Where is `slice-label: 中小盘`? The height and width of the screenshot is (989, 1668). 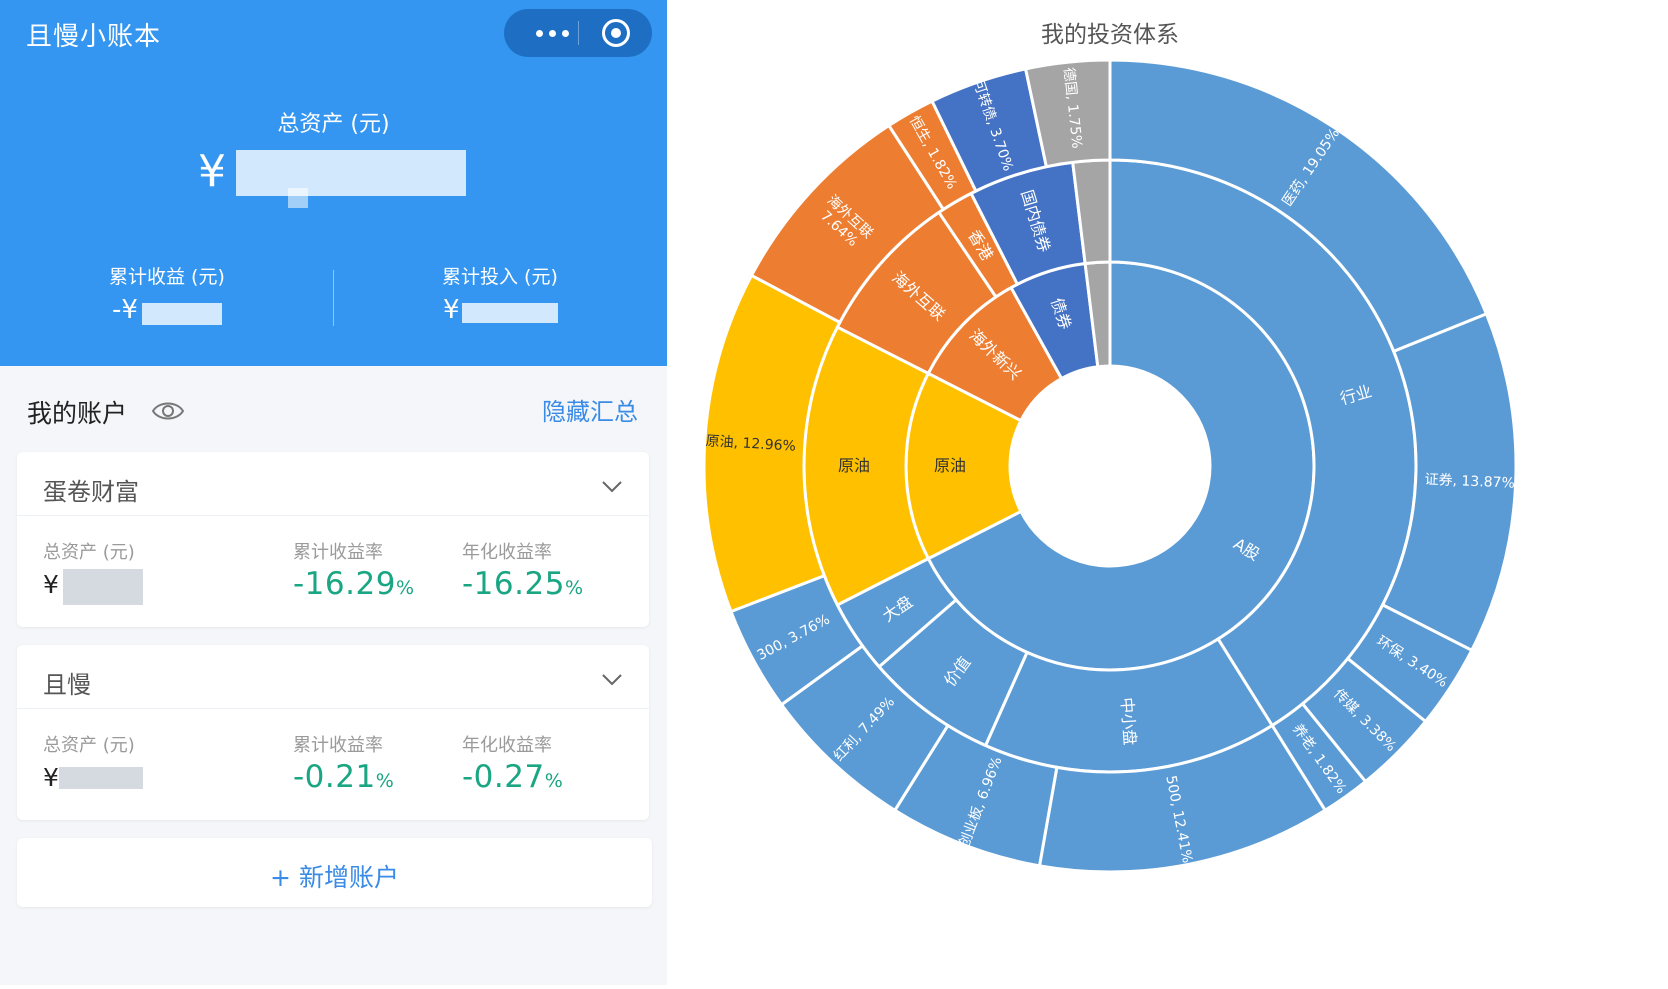
slice-label: 中小盘 is located at coordinates (1129, 721).